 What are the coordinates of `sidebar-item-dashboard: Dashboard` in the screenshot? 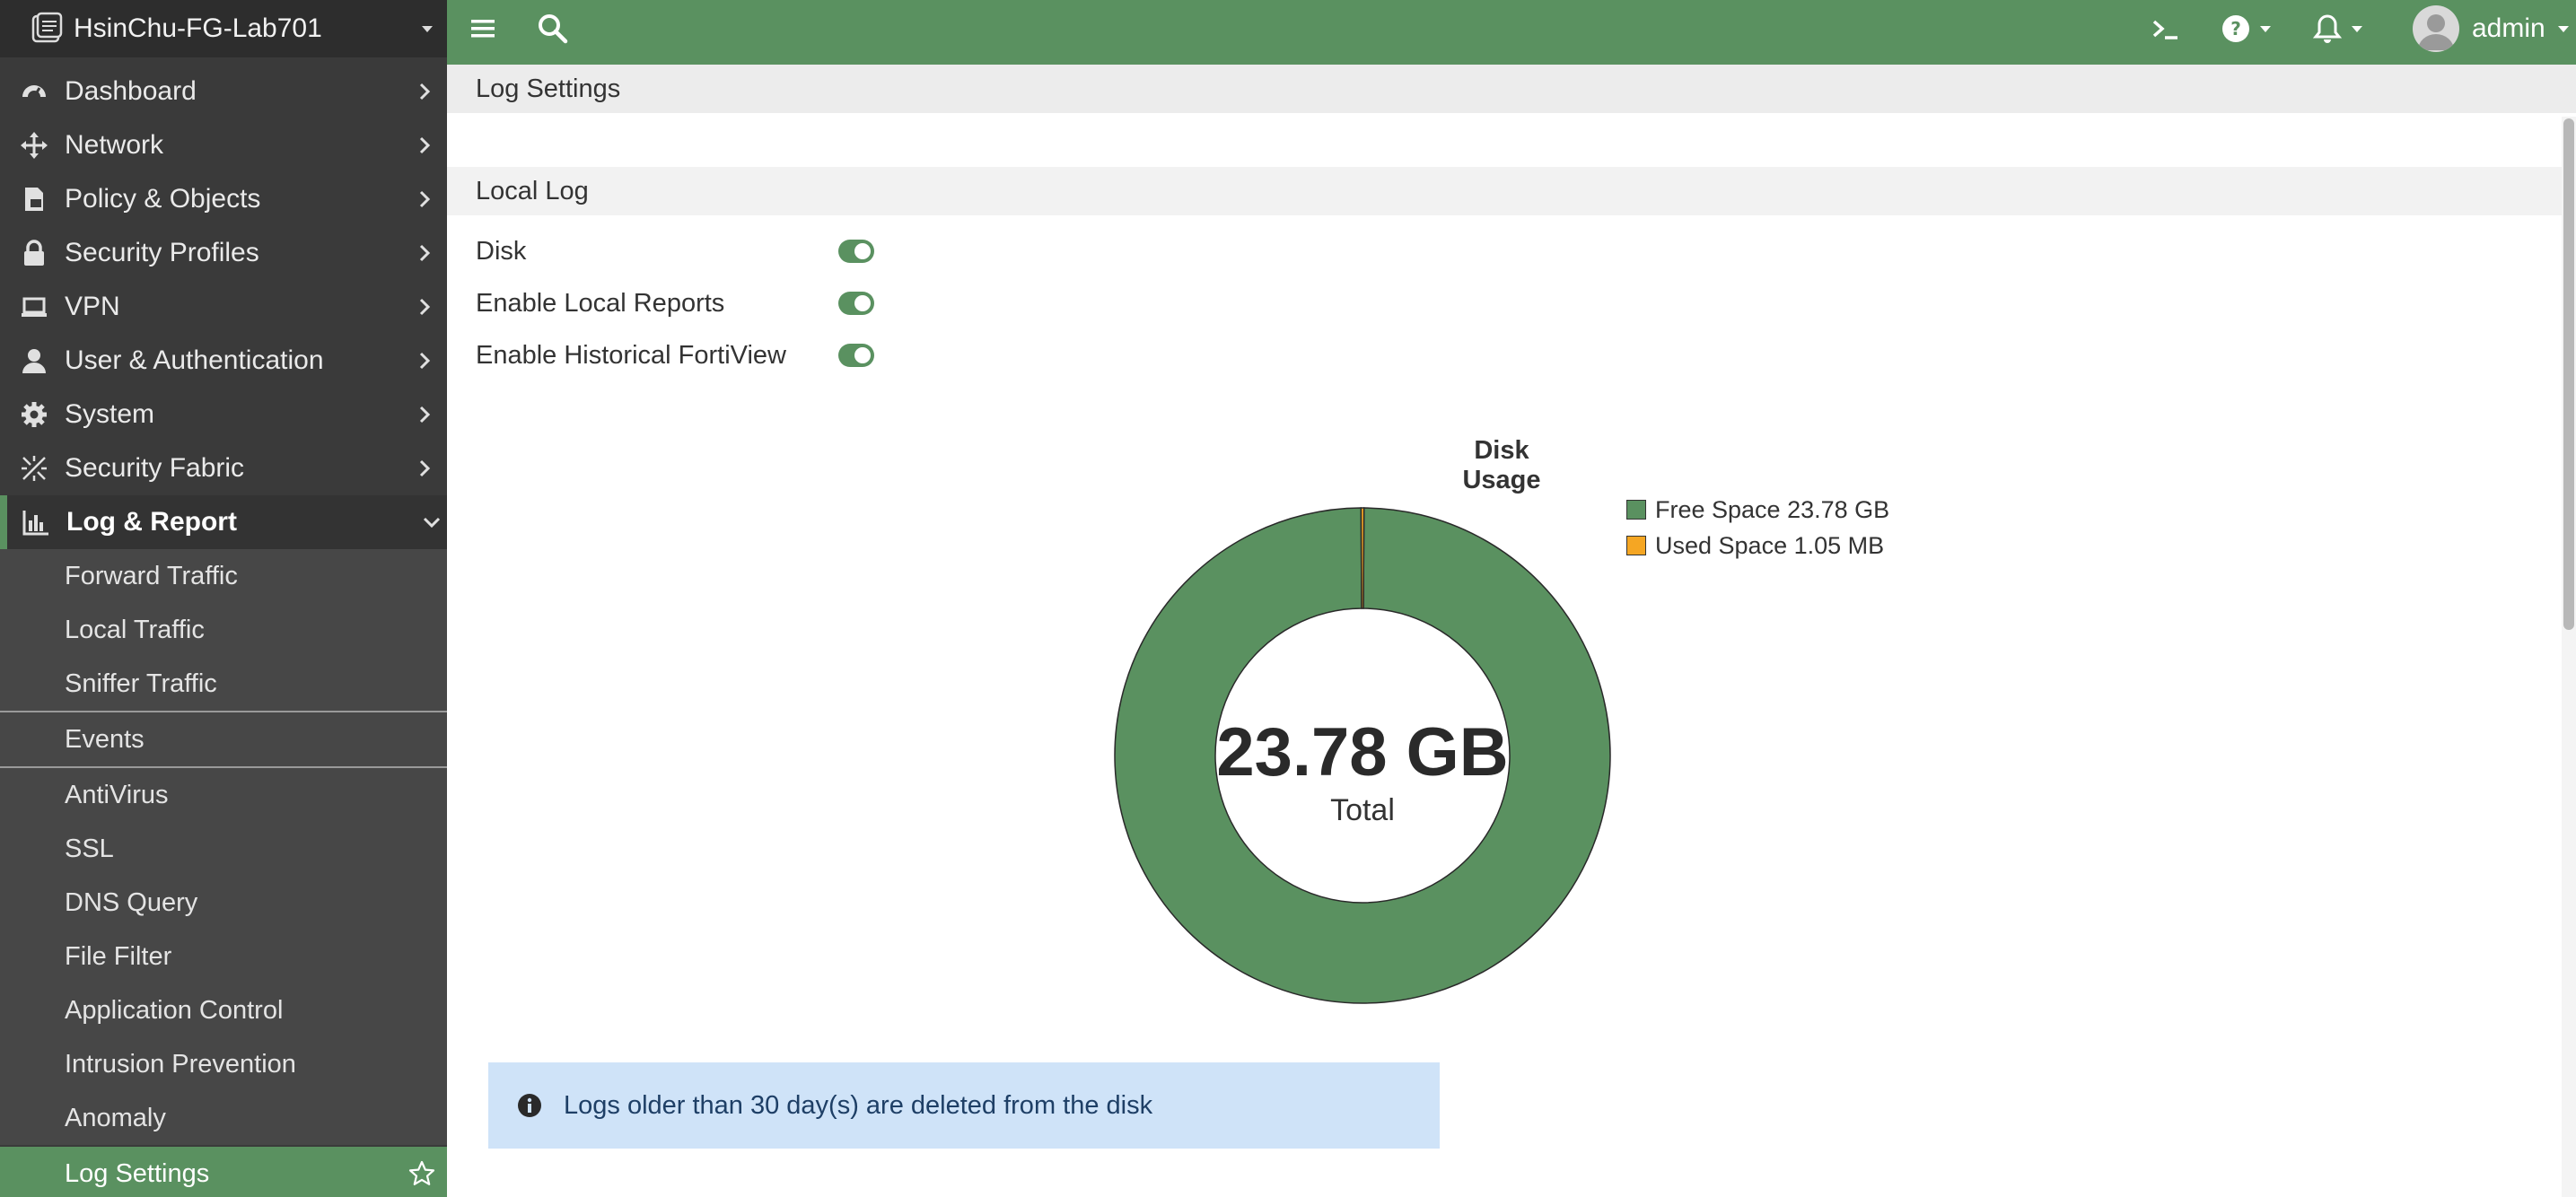 It's located at (223, 91).